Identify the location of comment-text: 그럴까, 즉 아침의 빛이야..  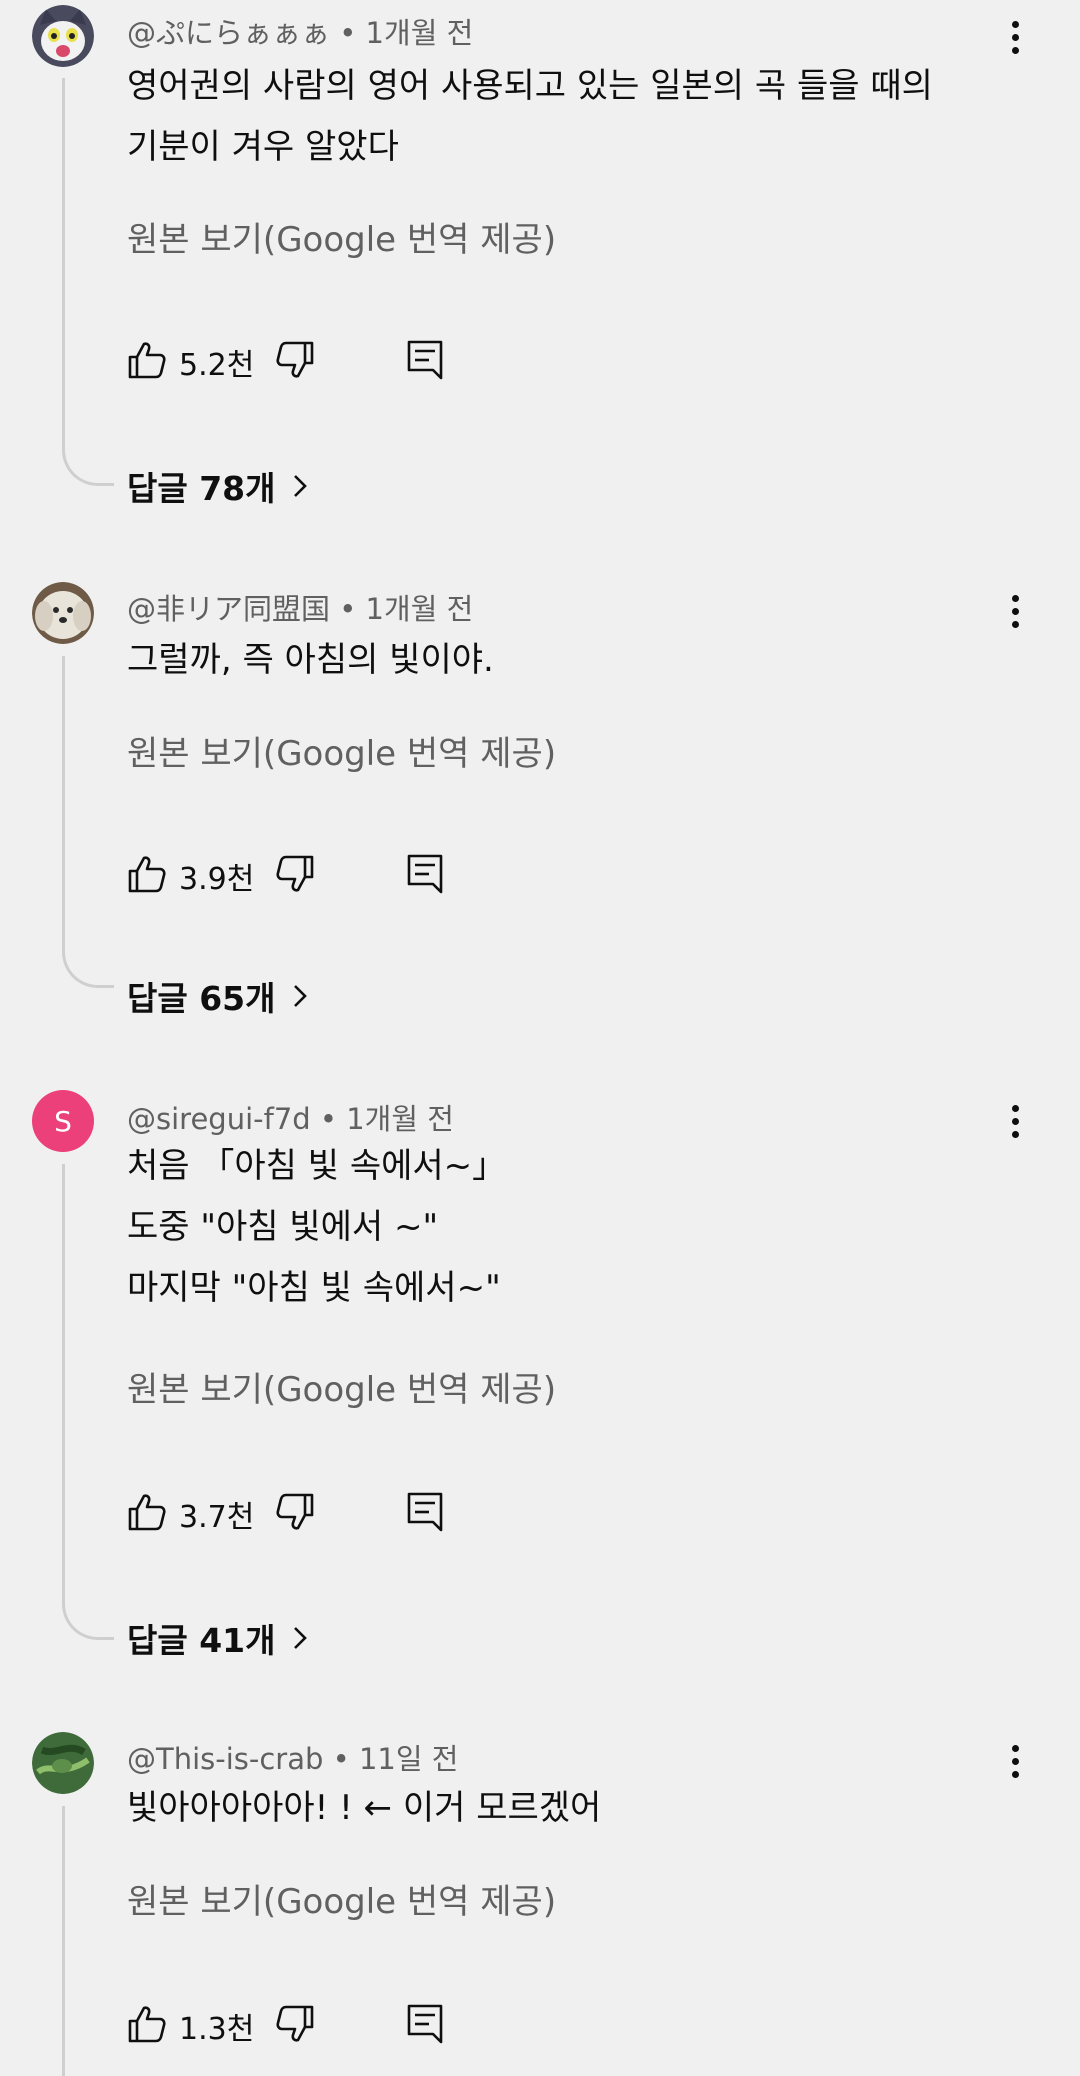
(310, 660).